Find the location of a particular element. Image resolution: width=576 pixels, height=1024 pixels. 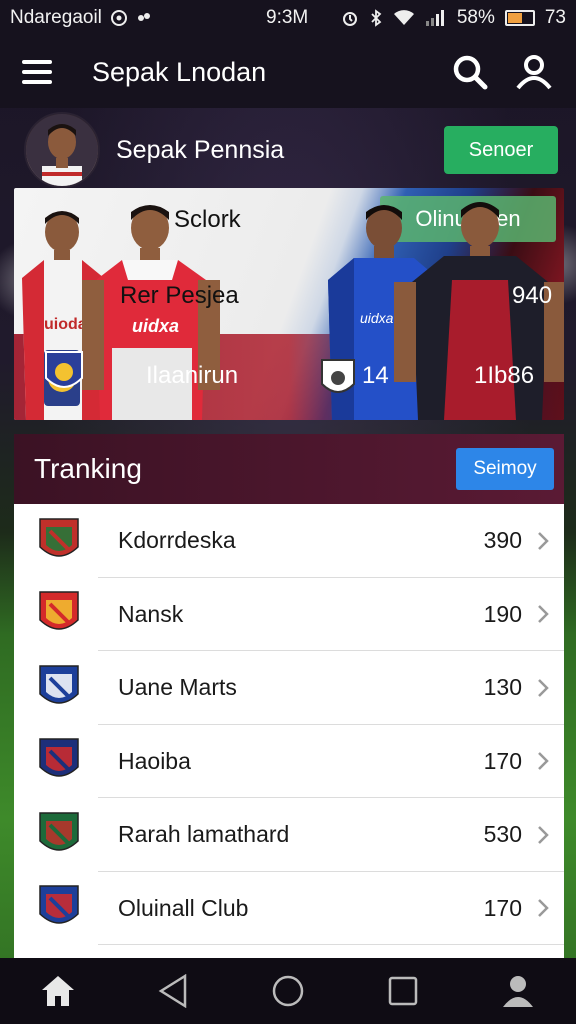

ranking-row: Nansk 190 is located at coordinates (289, 615).